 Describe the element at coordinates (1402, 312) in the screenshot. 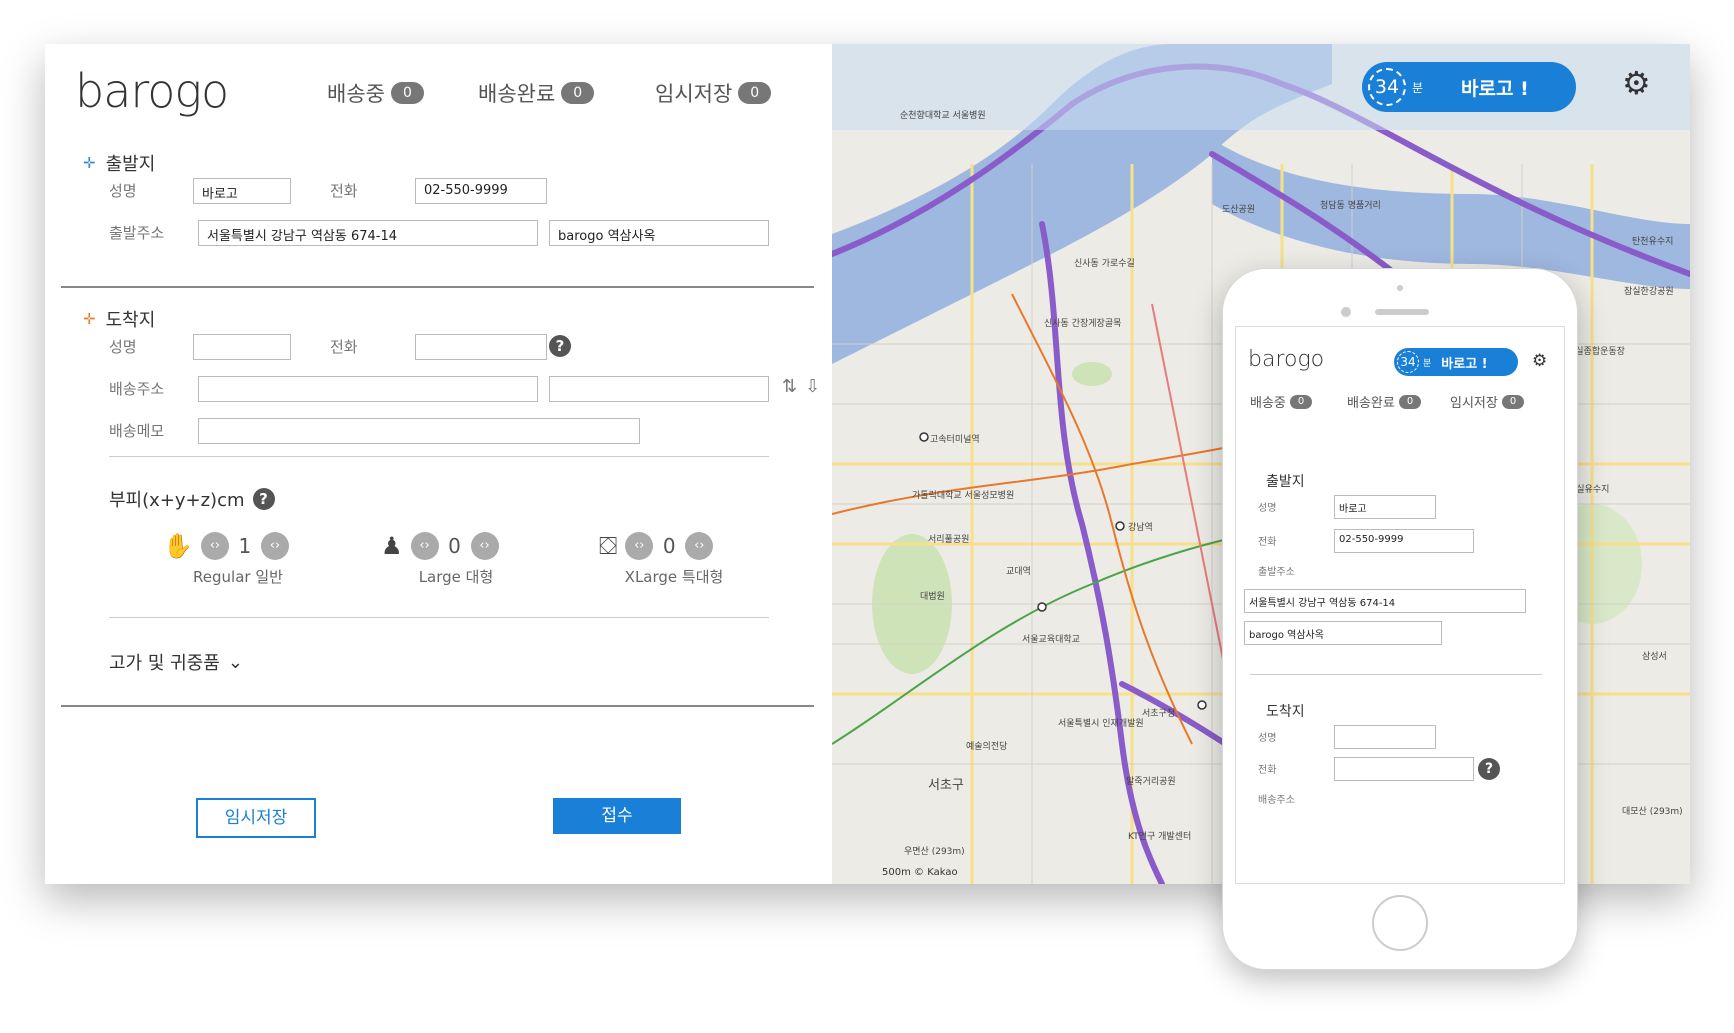

I see `speaker-grille` at that location.